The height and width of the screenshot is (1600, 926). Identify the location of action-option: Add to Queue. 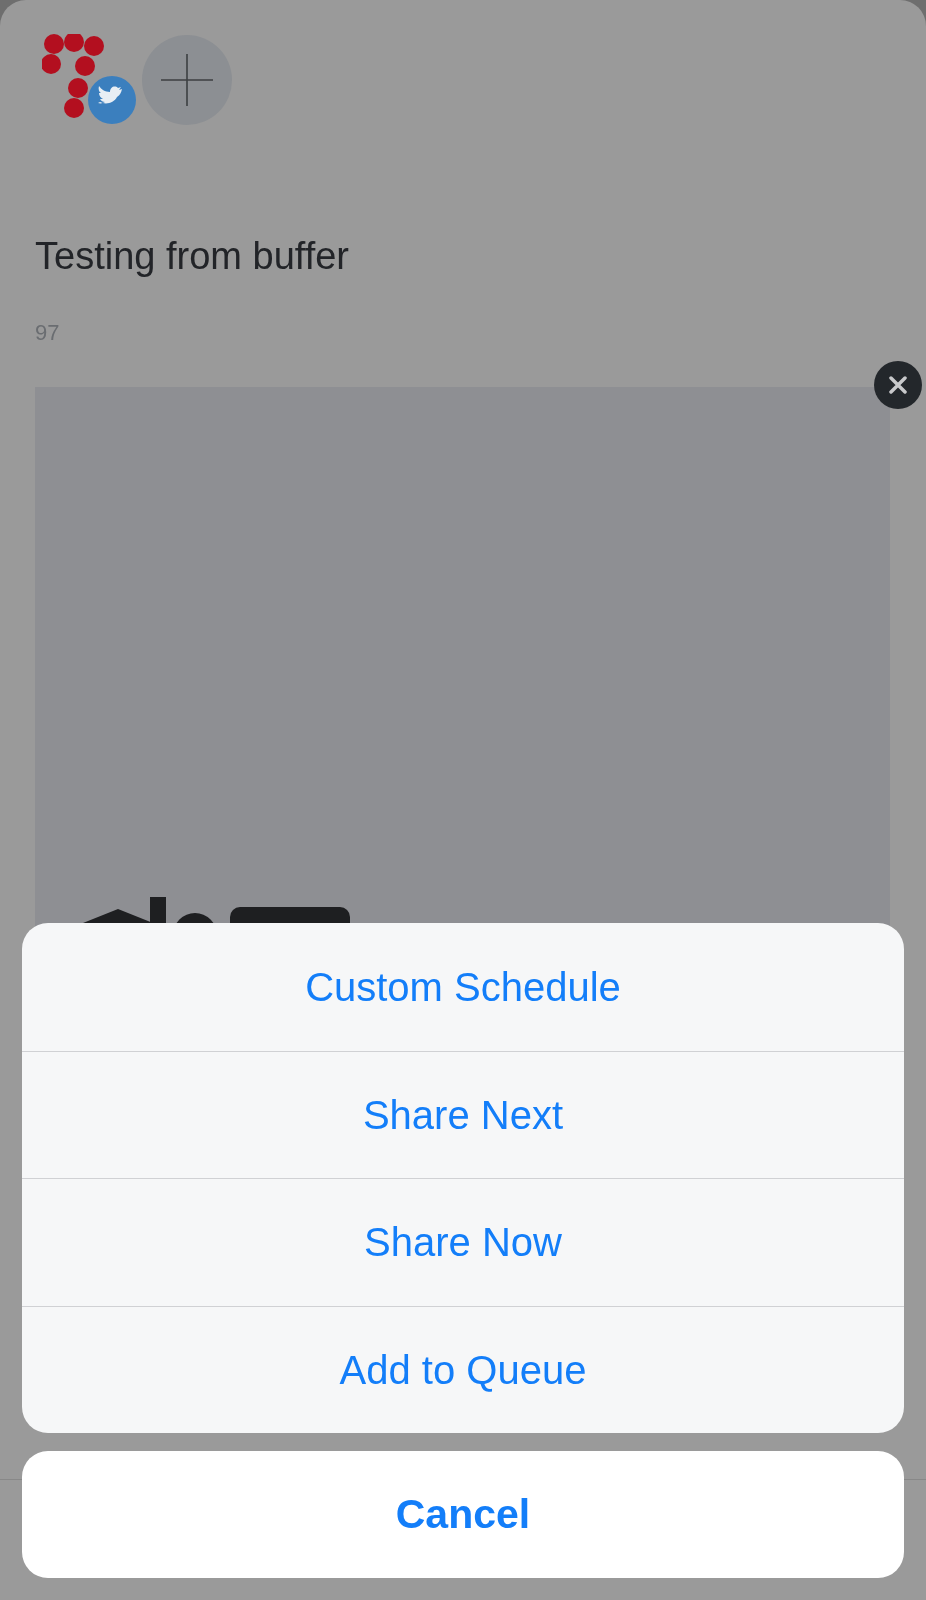
(463, 1369).